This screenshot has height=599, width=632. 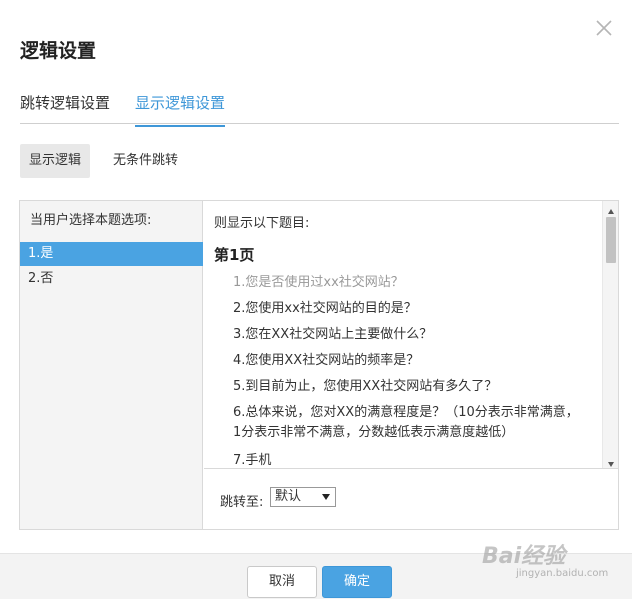 What do you see at coordinates (406, 459) in the screenshot?
I see `question-item-7: 7.手机` at bounding box center [406, 459].